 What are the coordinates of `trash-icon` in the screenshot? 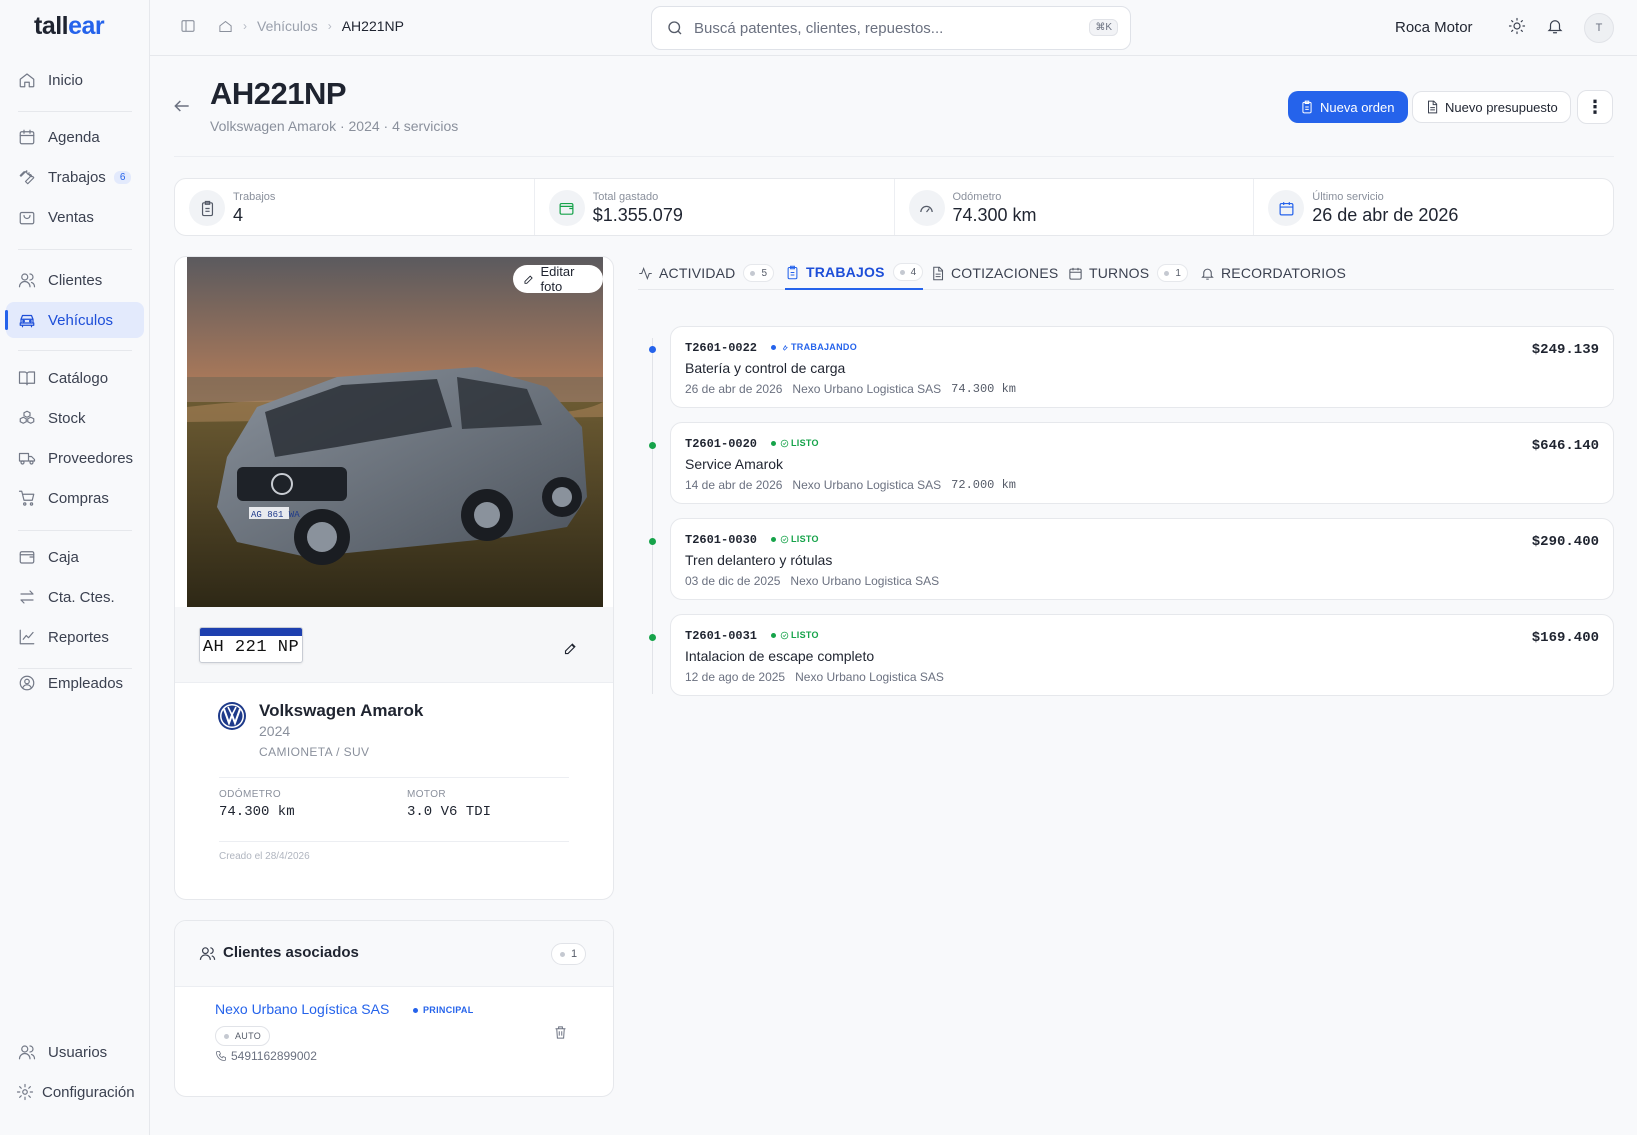 It's located at (560, 1035).